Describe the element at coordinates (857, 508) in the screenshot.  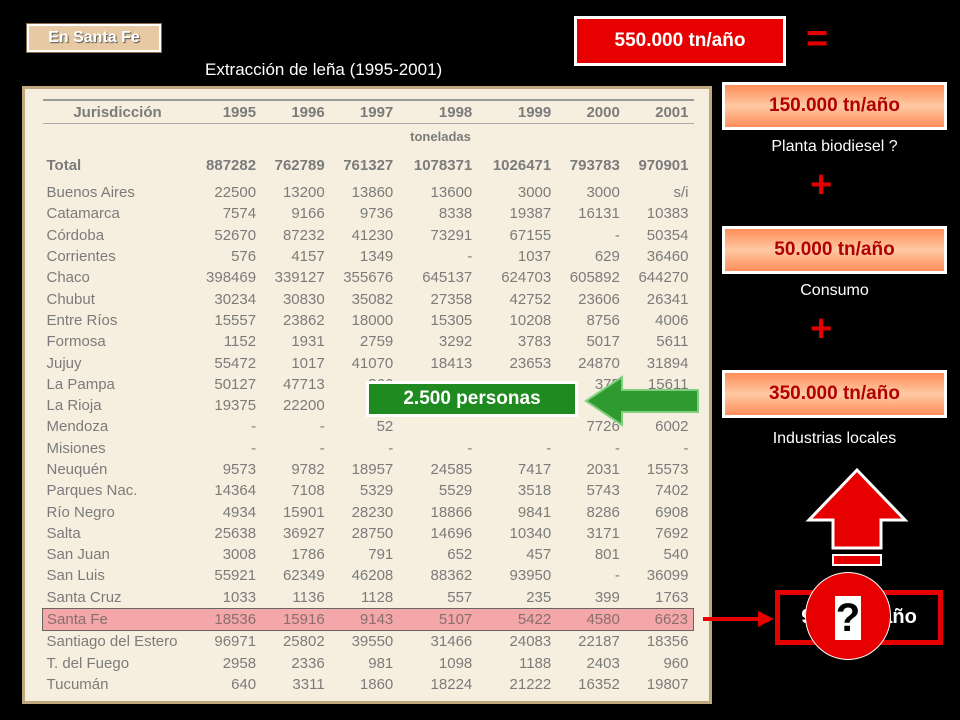
I see `red-up-arrow` at that location.